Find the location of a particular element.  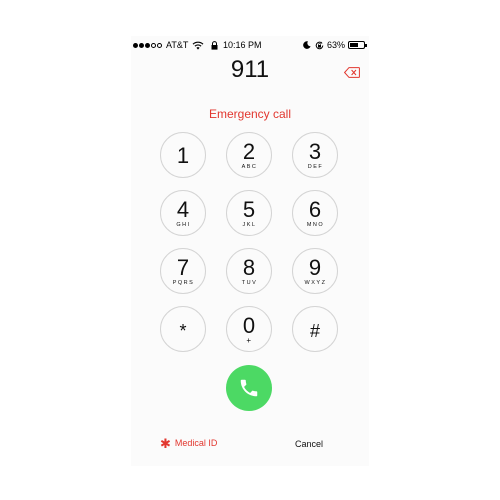

status-right: 63% is located at coordinates (335, 45).